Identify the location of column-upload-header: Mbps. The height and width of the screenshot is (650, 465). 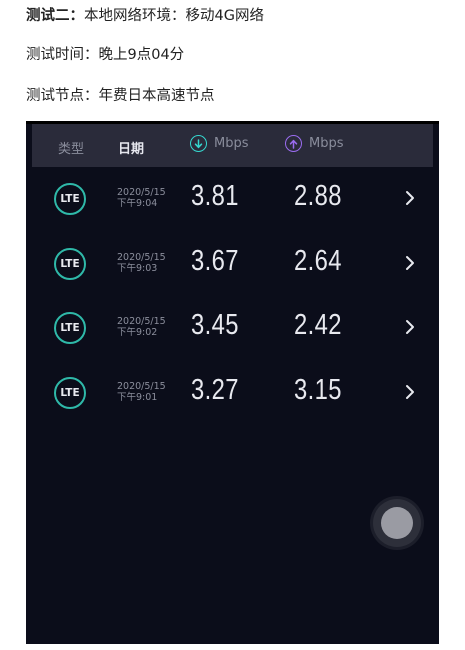
(314, 143).